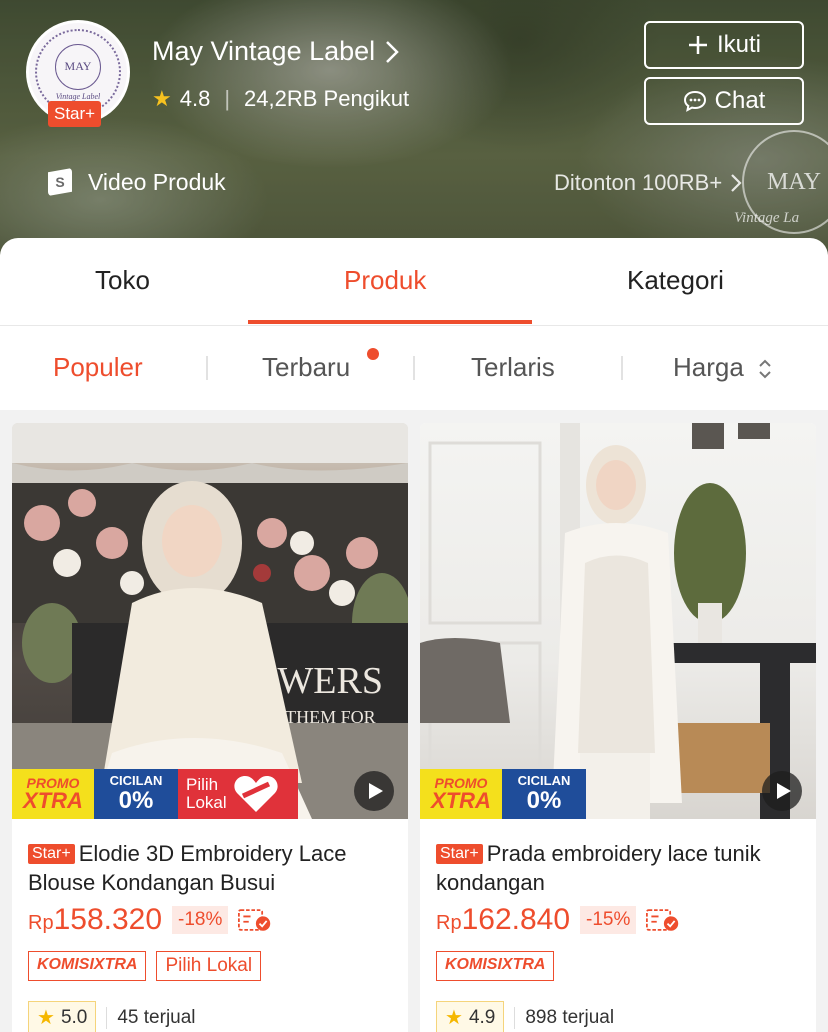 This screenshot has height=1032, width=828. I want to click on sort-arrows-icon, so click(765, 369).